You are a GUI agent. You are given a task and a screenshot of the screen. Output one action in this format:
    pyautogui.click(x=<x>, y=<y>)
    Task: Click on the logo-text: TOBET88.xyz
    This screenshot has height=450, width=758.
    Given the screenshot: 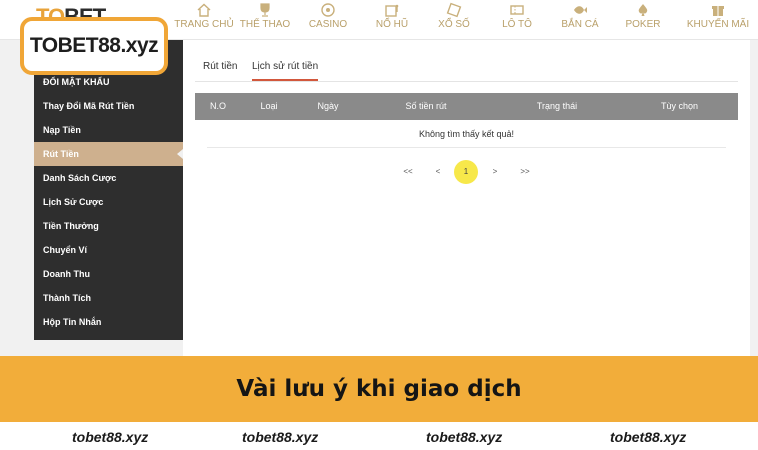 What is the action you would take?
    pyautogui.click(x=94, y=45)
    